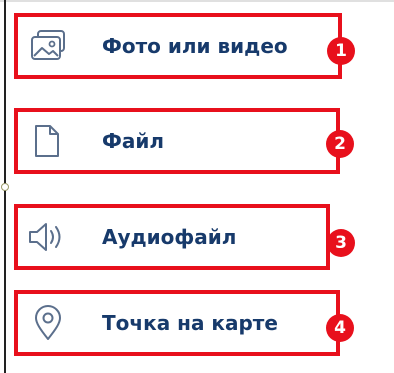 This screenshot has width=394, height=373. I want to click on photo-gallery-icon, so click(48, 46).